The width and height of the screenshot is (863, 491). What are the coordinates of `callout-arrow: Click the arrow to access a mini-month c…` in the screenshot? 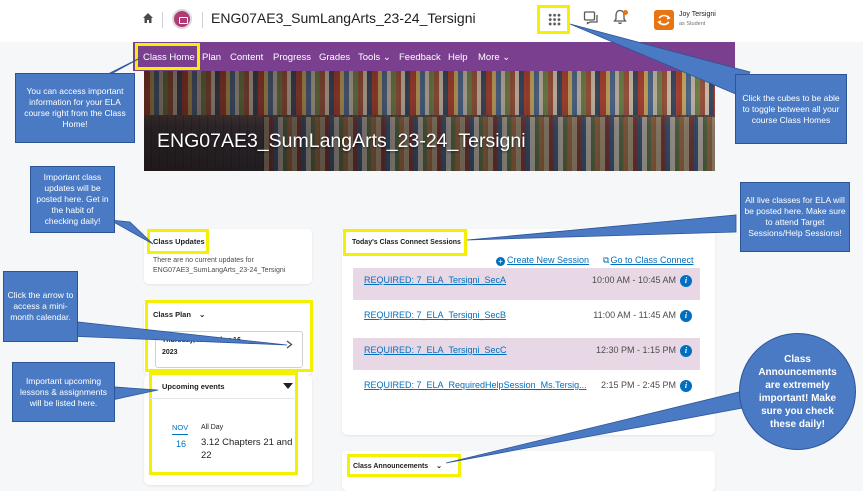 It's located at (40, 306).